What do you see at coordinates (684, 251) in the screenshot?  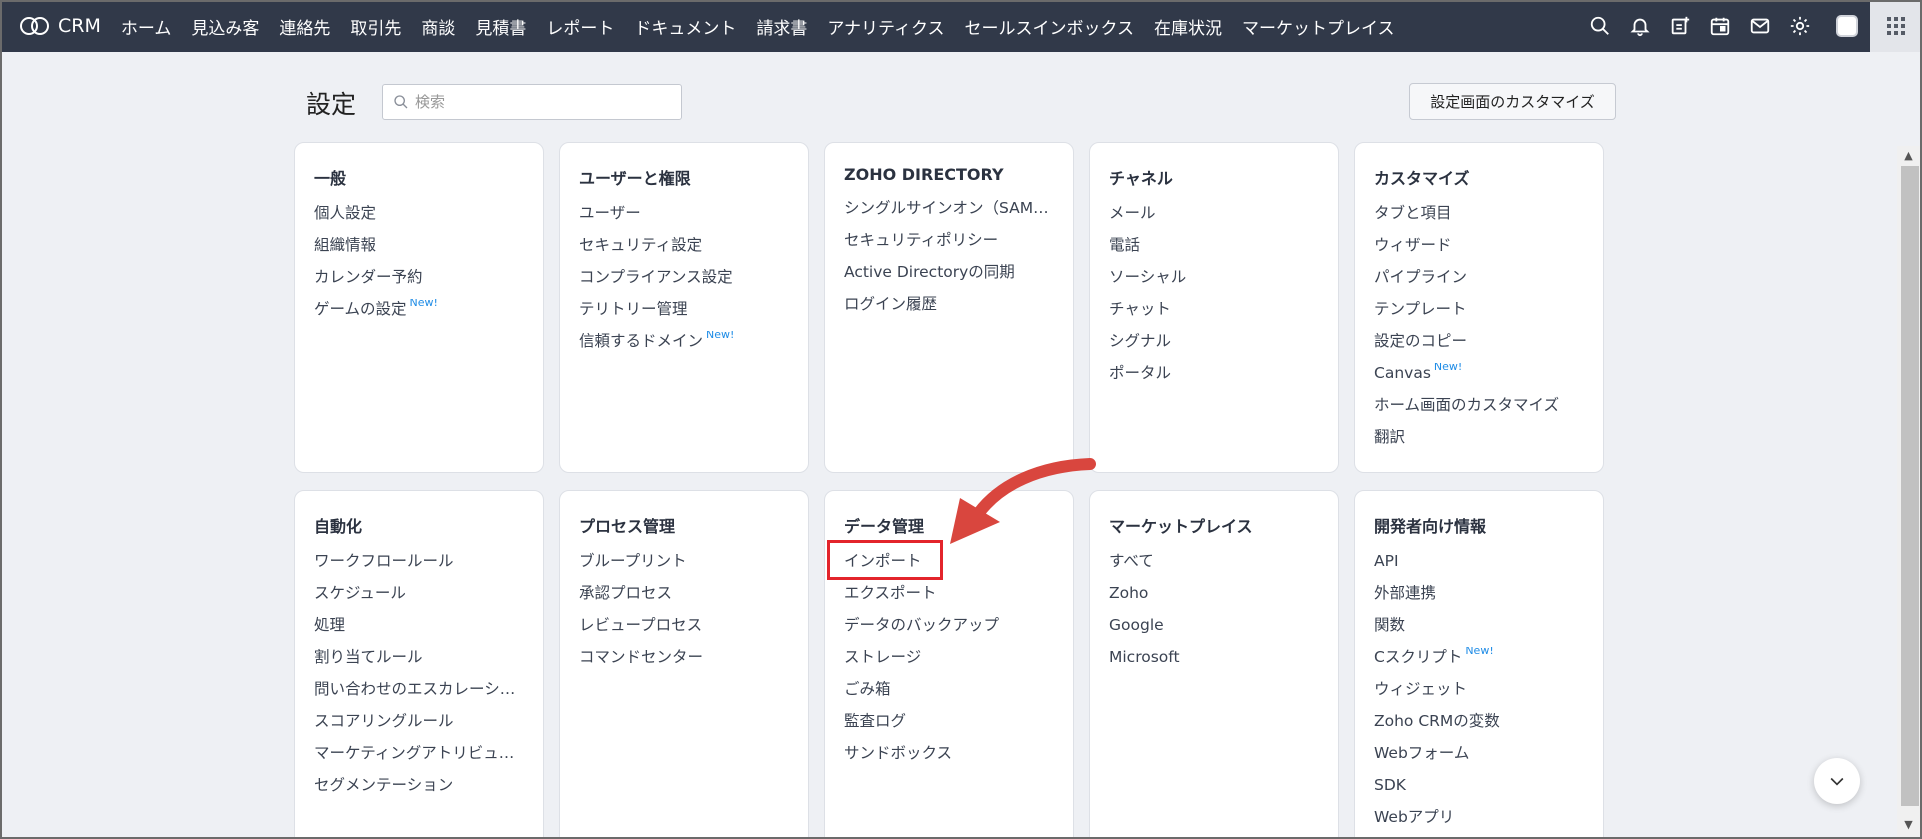 I see `link-security-control: セキュリティ設定` at bounding box center [684, 251].